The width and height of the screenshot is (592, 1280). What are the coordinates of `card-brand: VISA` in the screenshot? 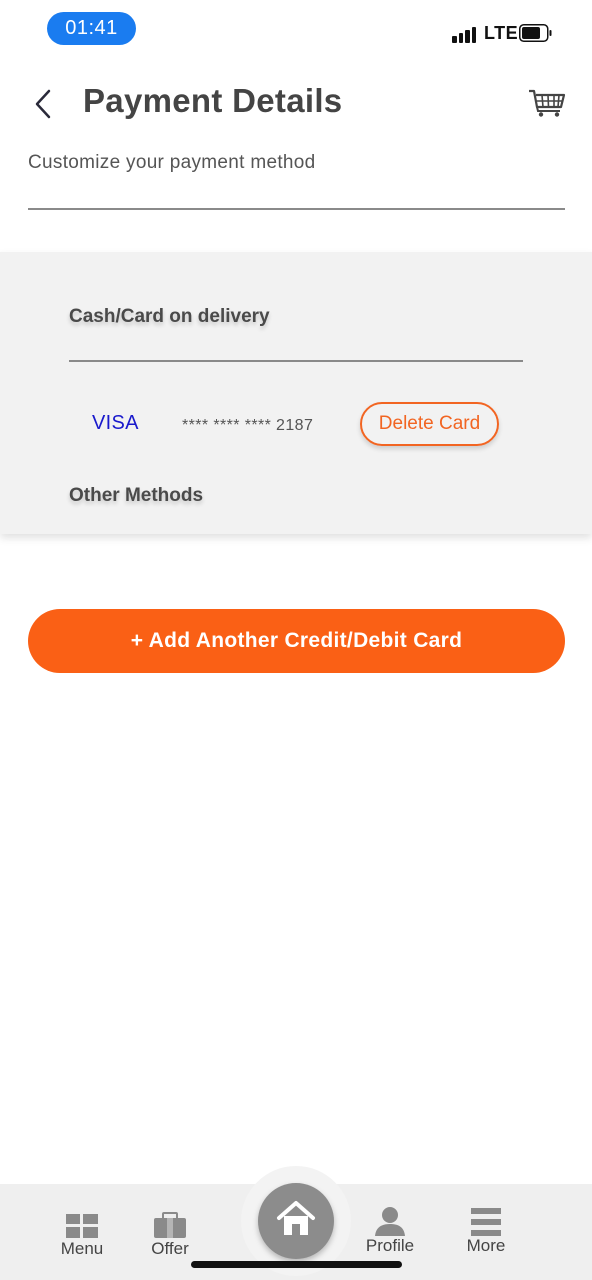 It's located at (115, 423).